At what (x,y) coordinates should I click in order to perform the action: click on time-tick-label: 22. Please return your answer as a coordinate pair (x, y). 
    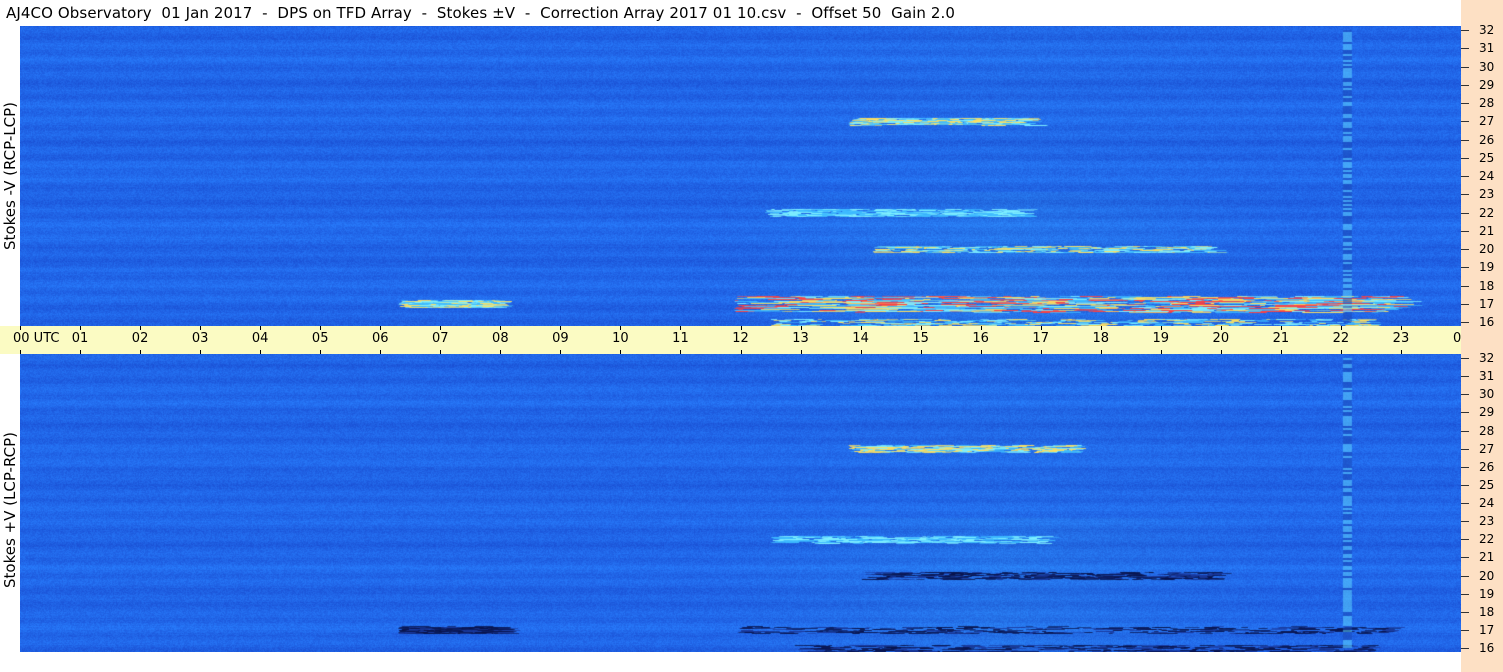
    Looking at the image, I should click on (1341, 338).